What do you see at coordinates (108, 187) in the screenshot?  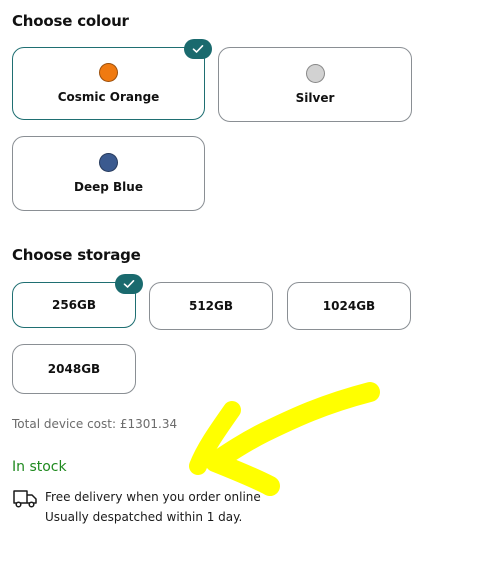 I see `colour-option-label: Deep Blue` at bounding box center [108, 187].